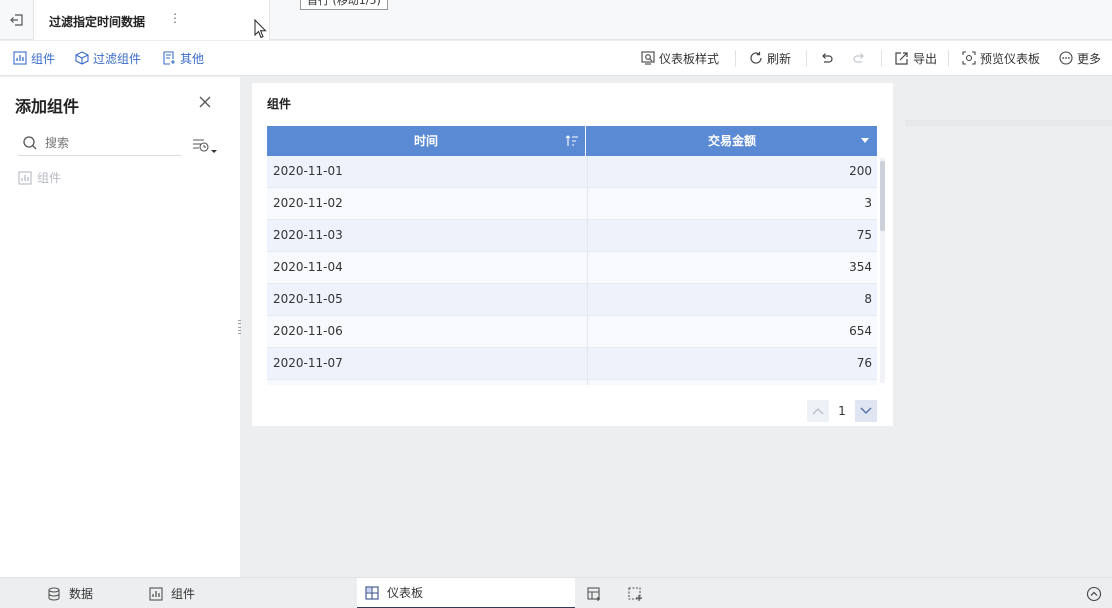 The height and width of the screenshot is (608, 1112). What do you see at coordinates (261, 30) in the screenshot?
I see `mouse-cursor-icon` at bounding box center [261, 30].